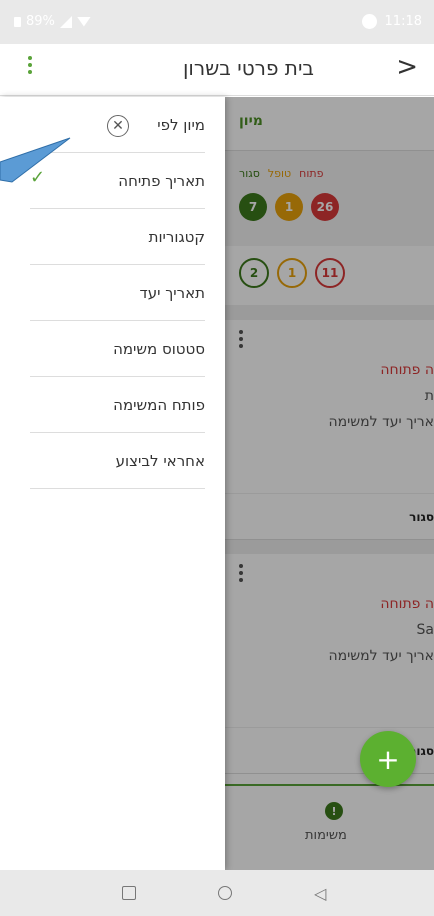 The height and width of the screenshot is (916, 434). I want to click on close-drawer-icon: ✕, so click(118, 126).